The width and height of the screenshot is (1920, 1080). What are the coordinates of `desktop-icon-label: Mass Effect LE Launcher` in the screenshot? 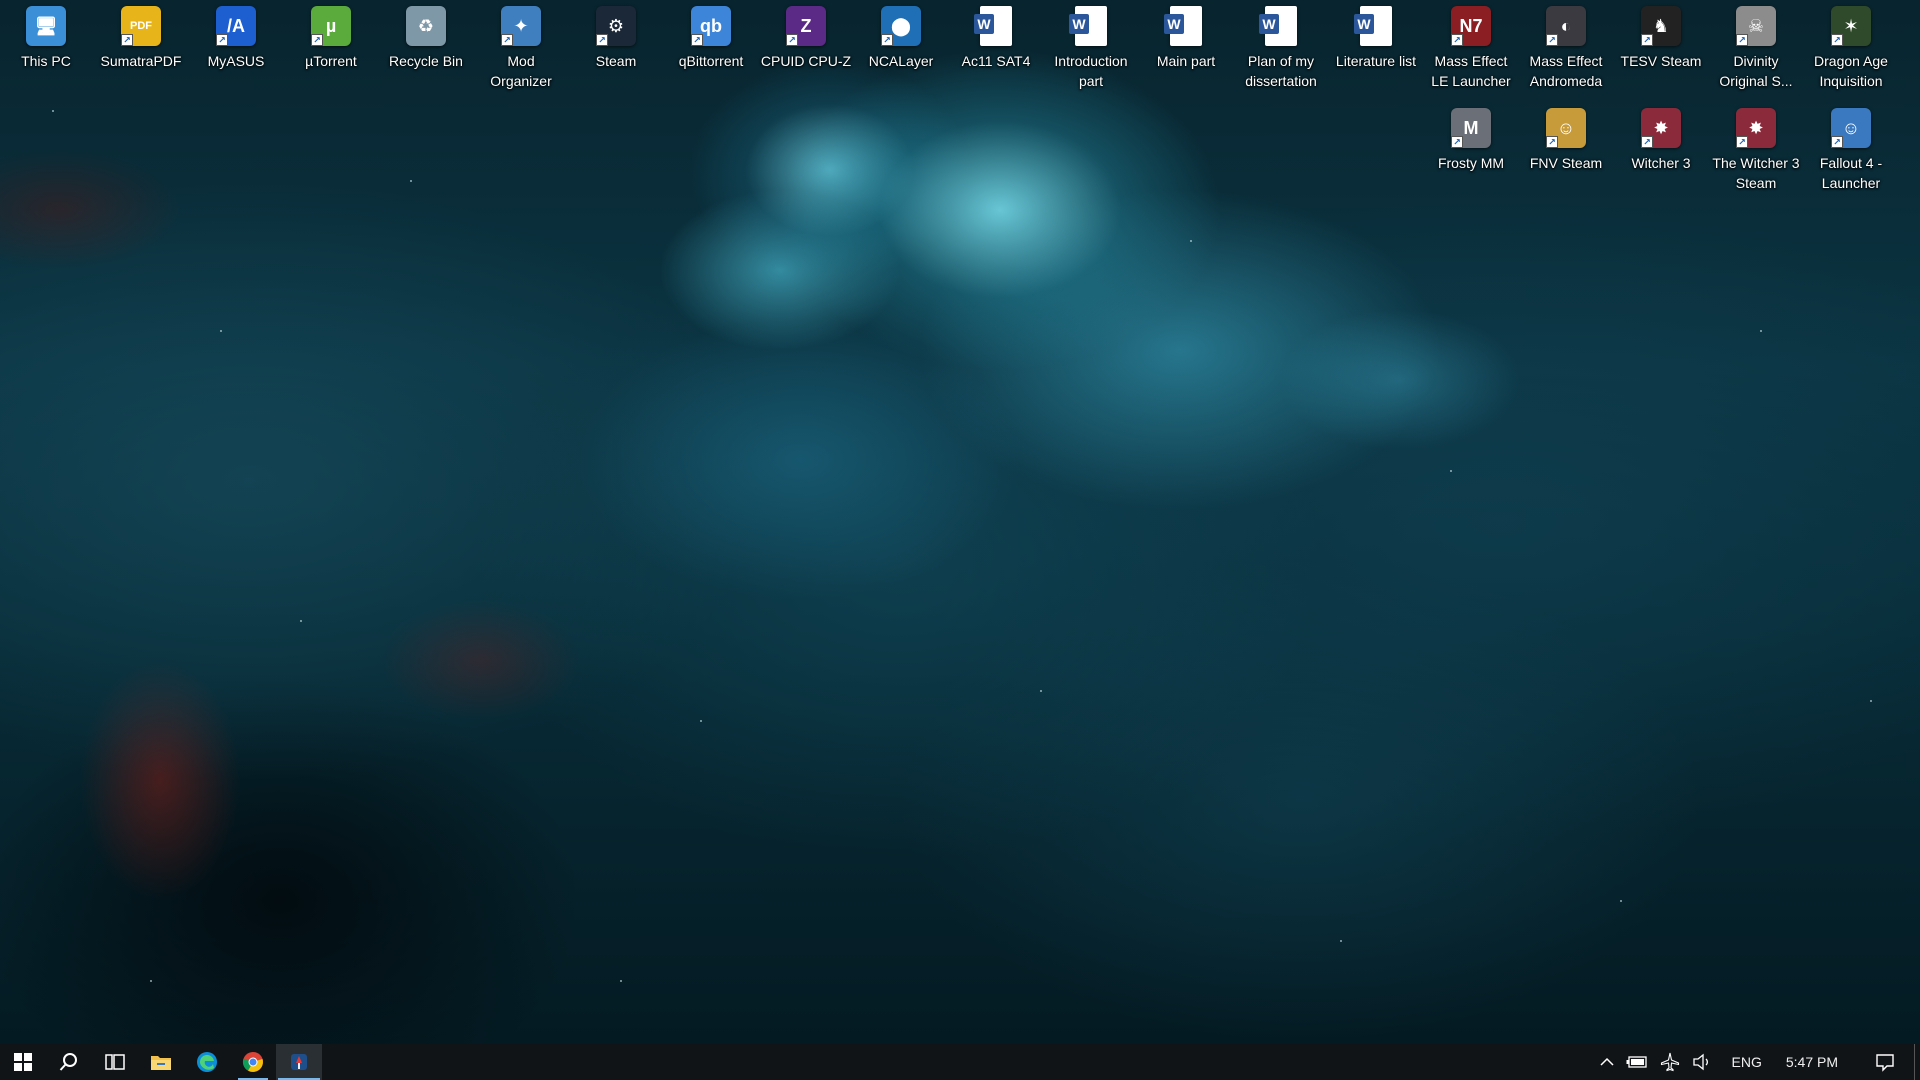 It's located at (1471, 71).